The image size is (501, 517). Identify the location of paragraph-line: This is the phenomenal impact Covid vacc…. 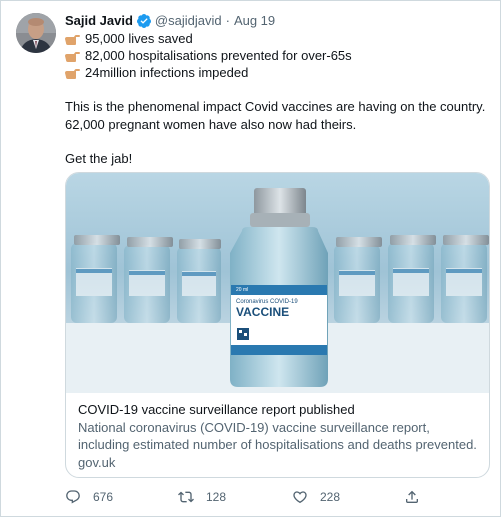
(275, 106).